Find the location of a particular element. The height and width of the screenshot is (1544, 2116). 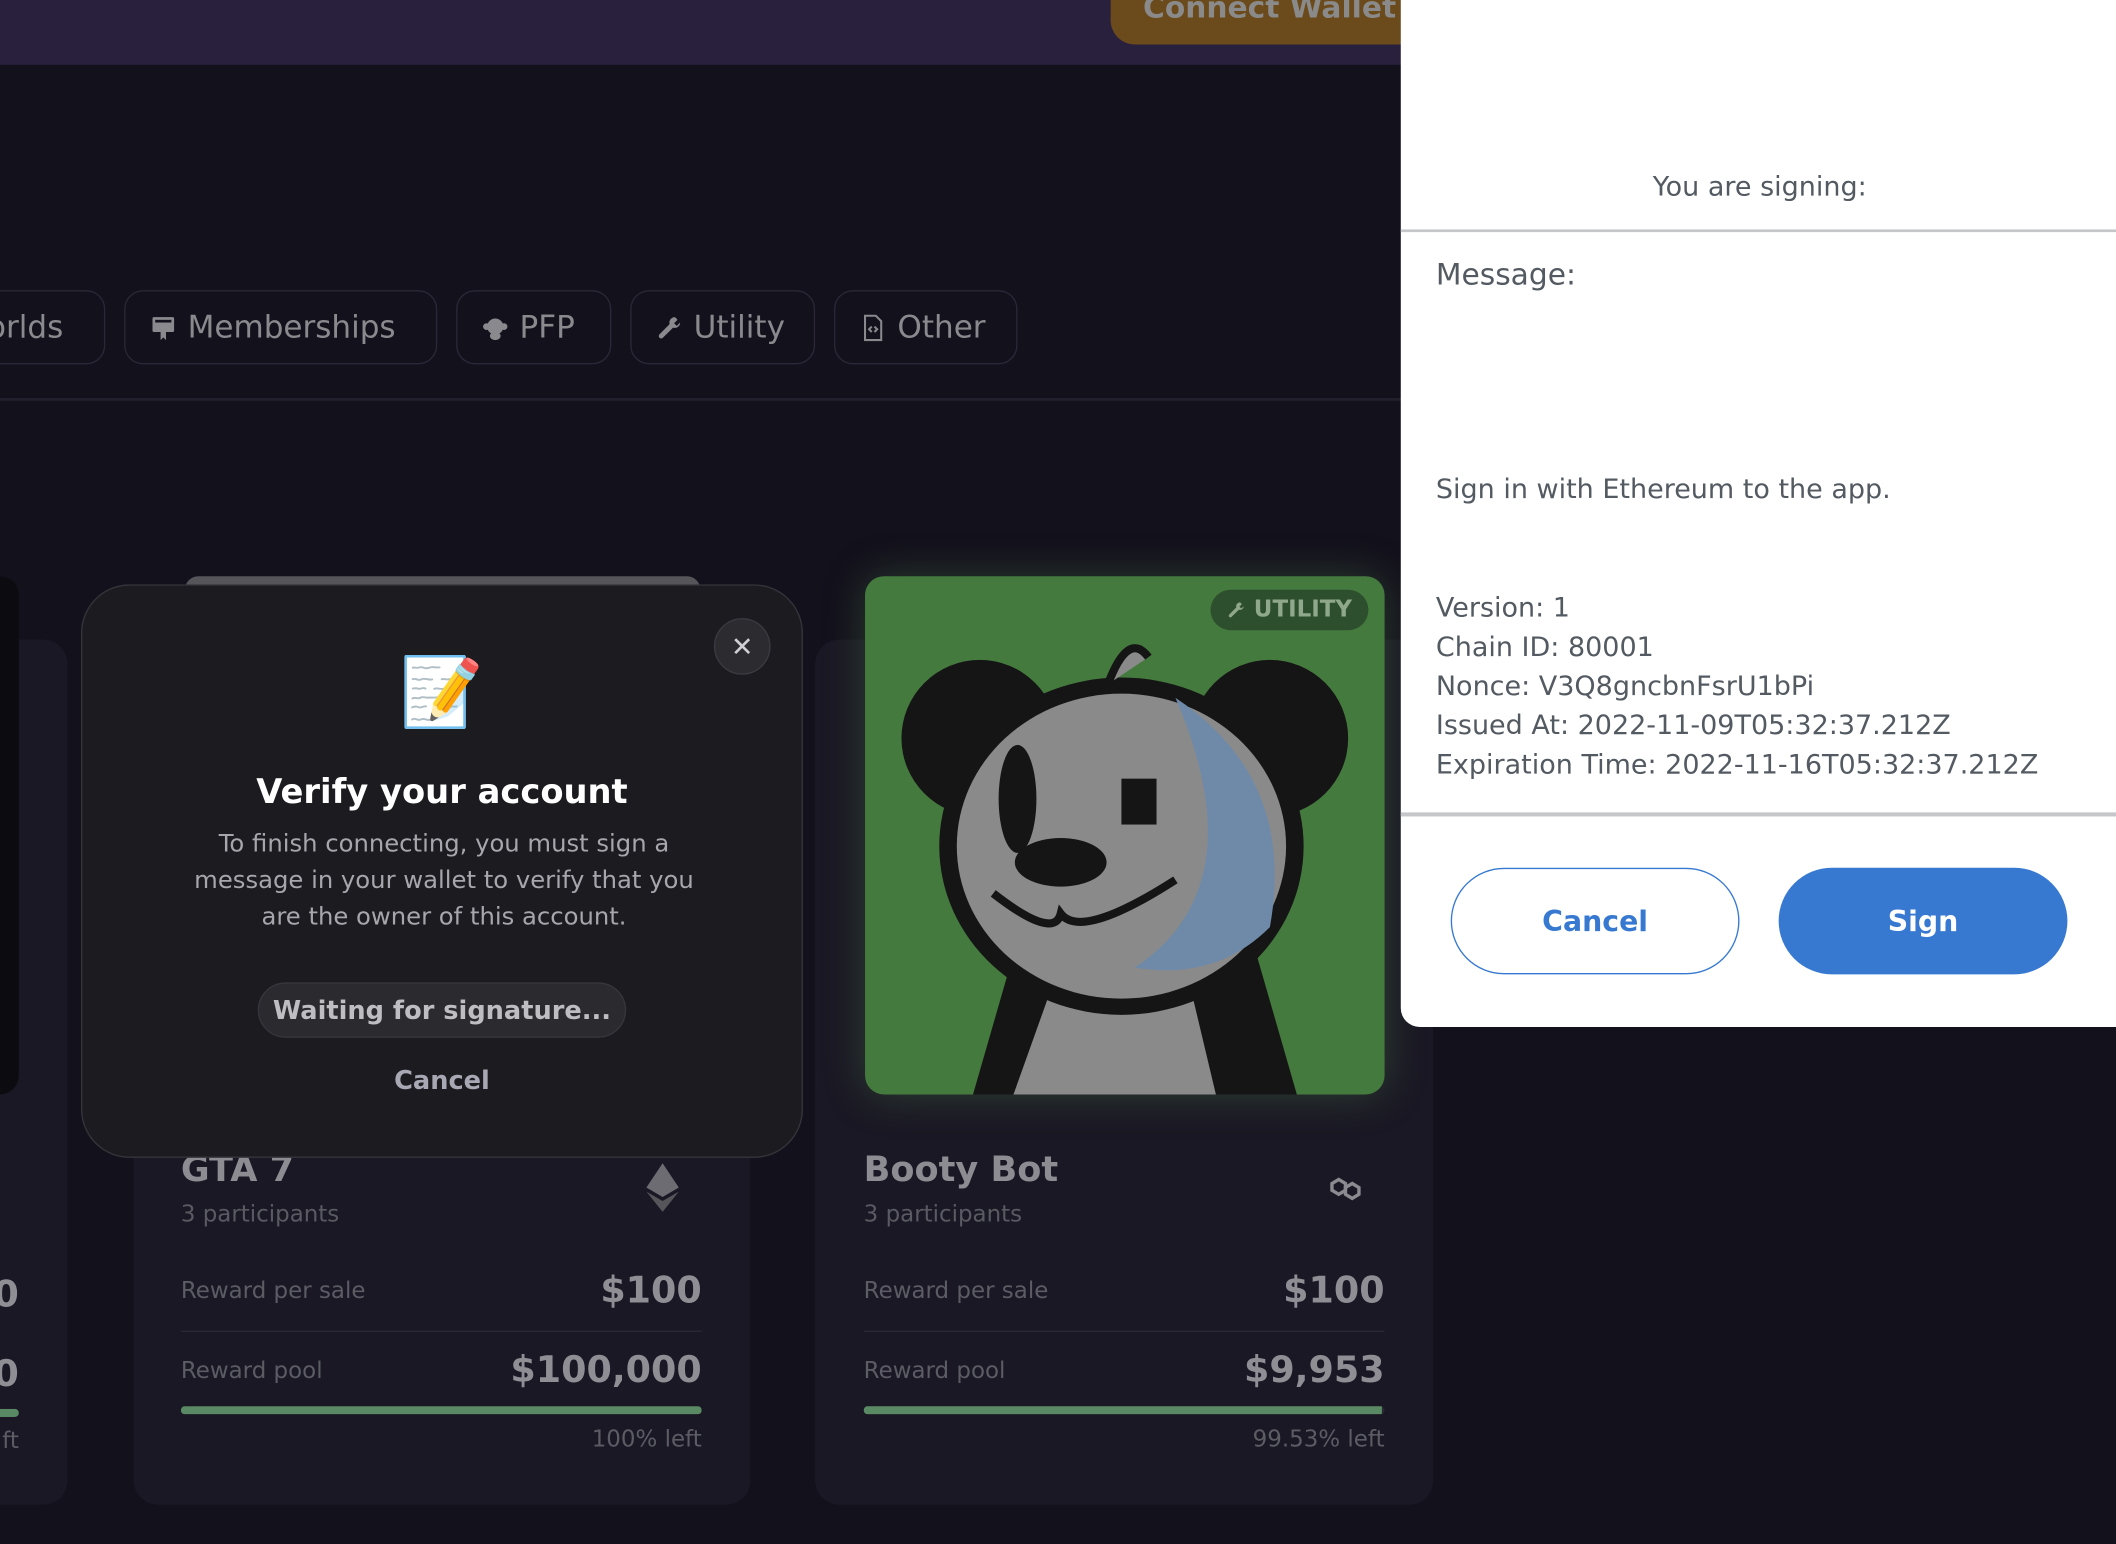

modal-cancel-button: Cancel is located at coordinates (441, 1081).